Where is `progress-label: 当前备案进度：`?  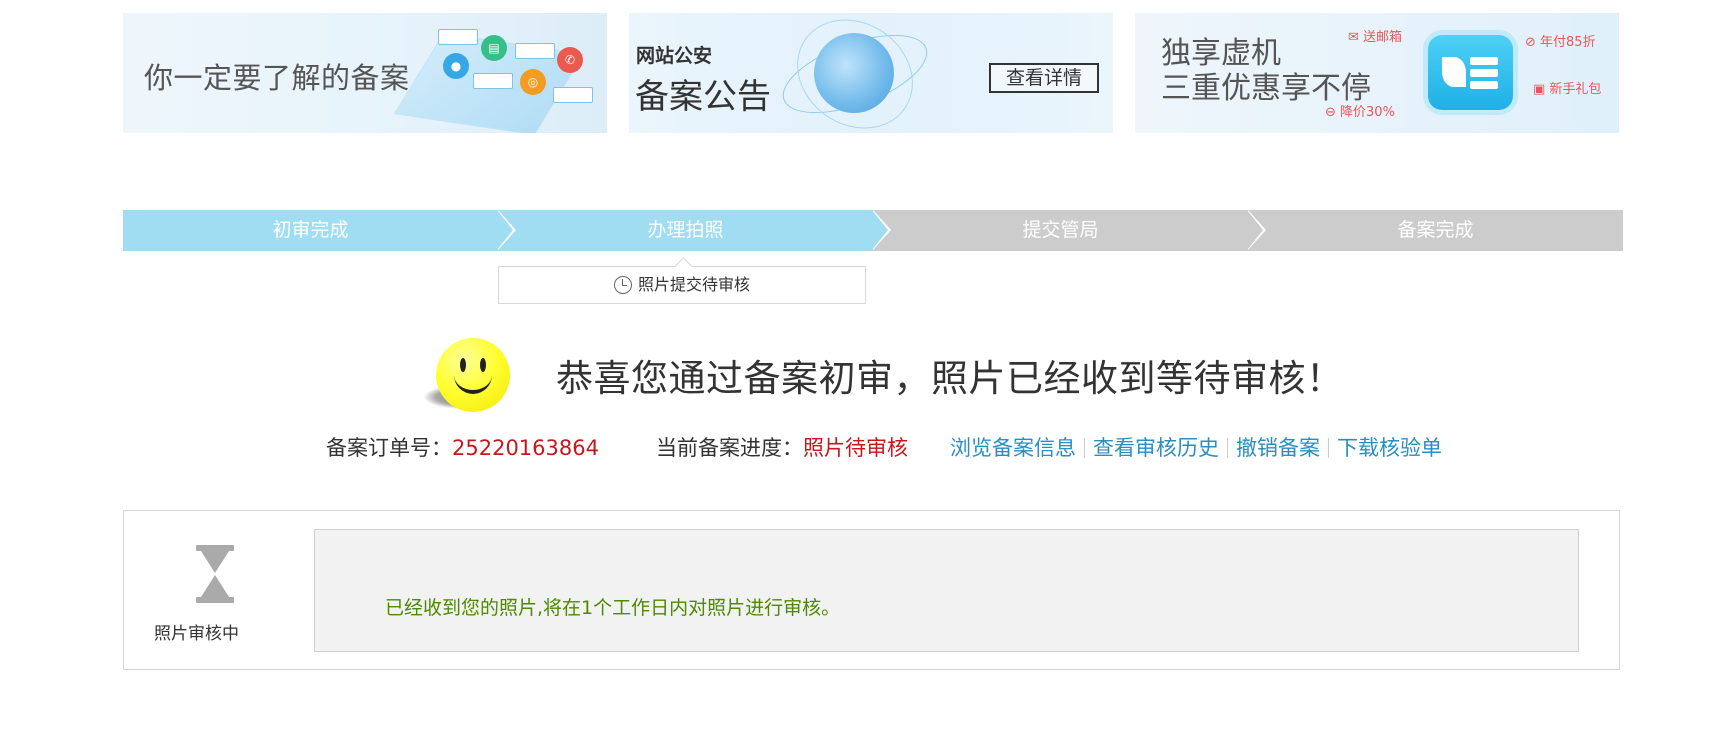
progress-label: 当前备案进度： is located at coordinates (729, 448).